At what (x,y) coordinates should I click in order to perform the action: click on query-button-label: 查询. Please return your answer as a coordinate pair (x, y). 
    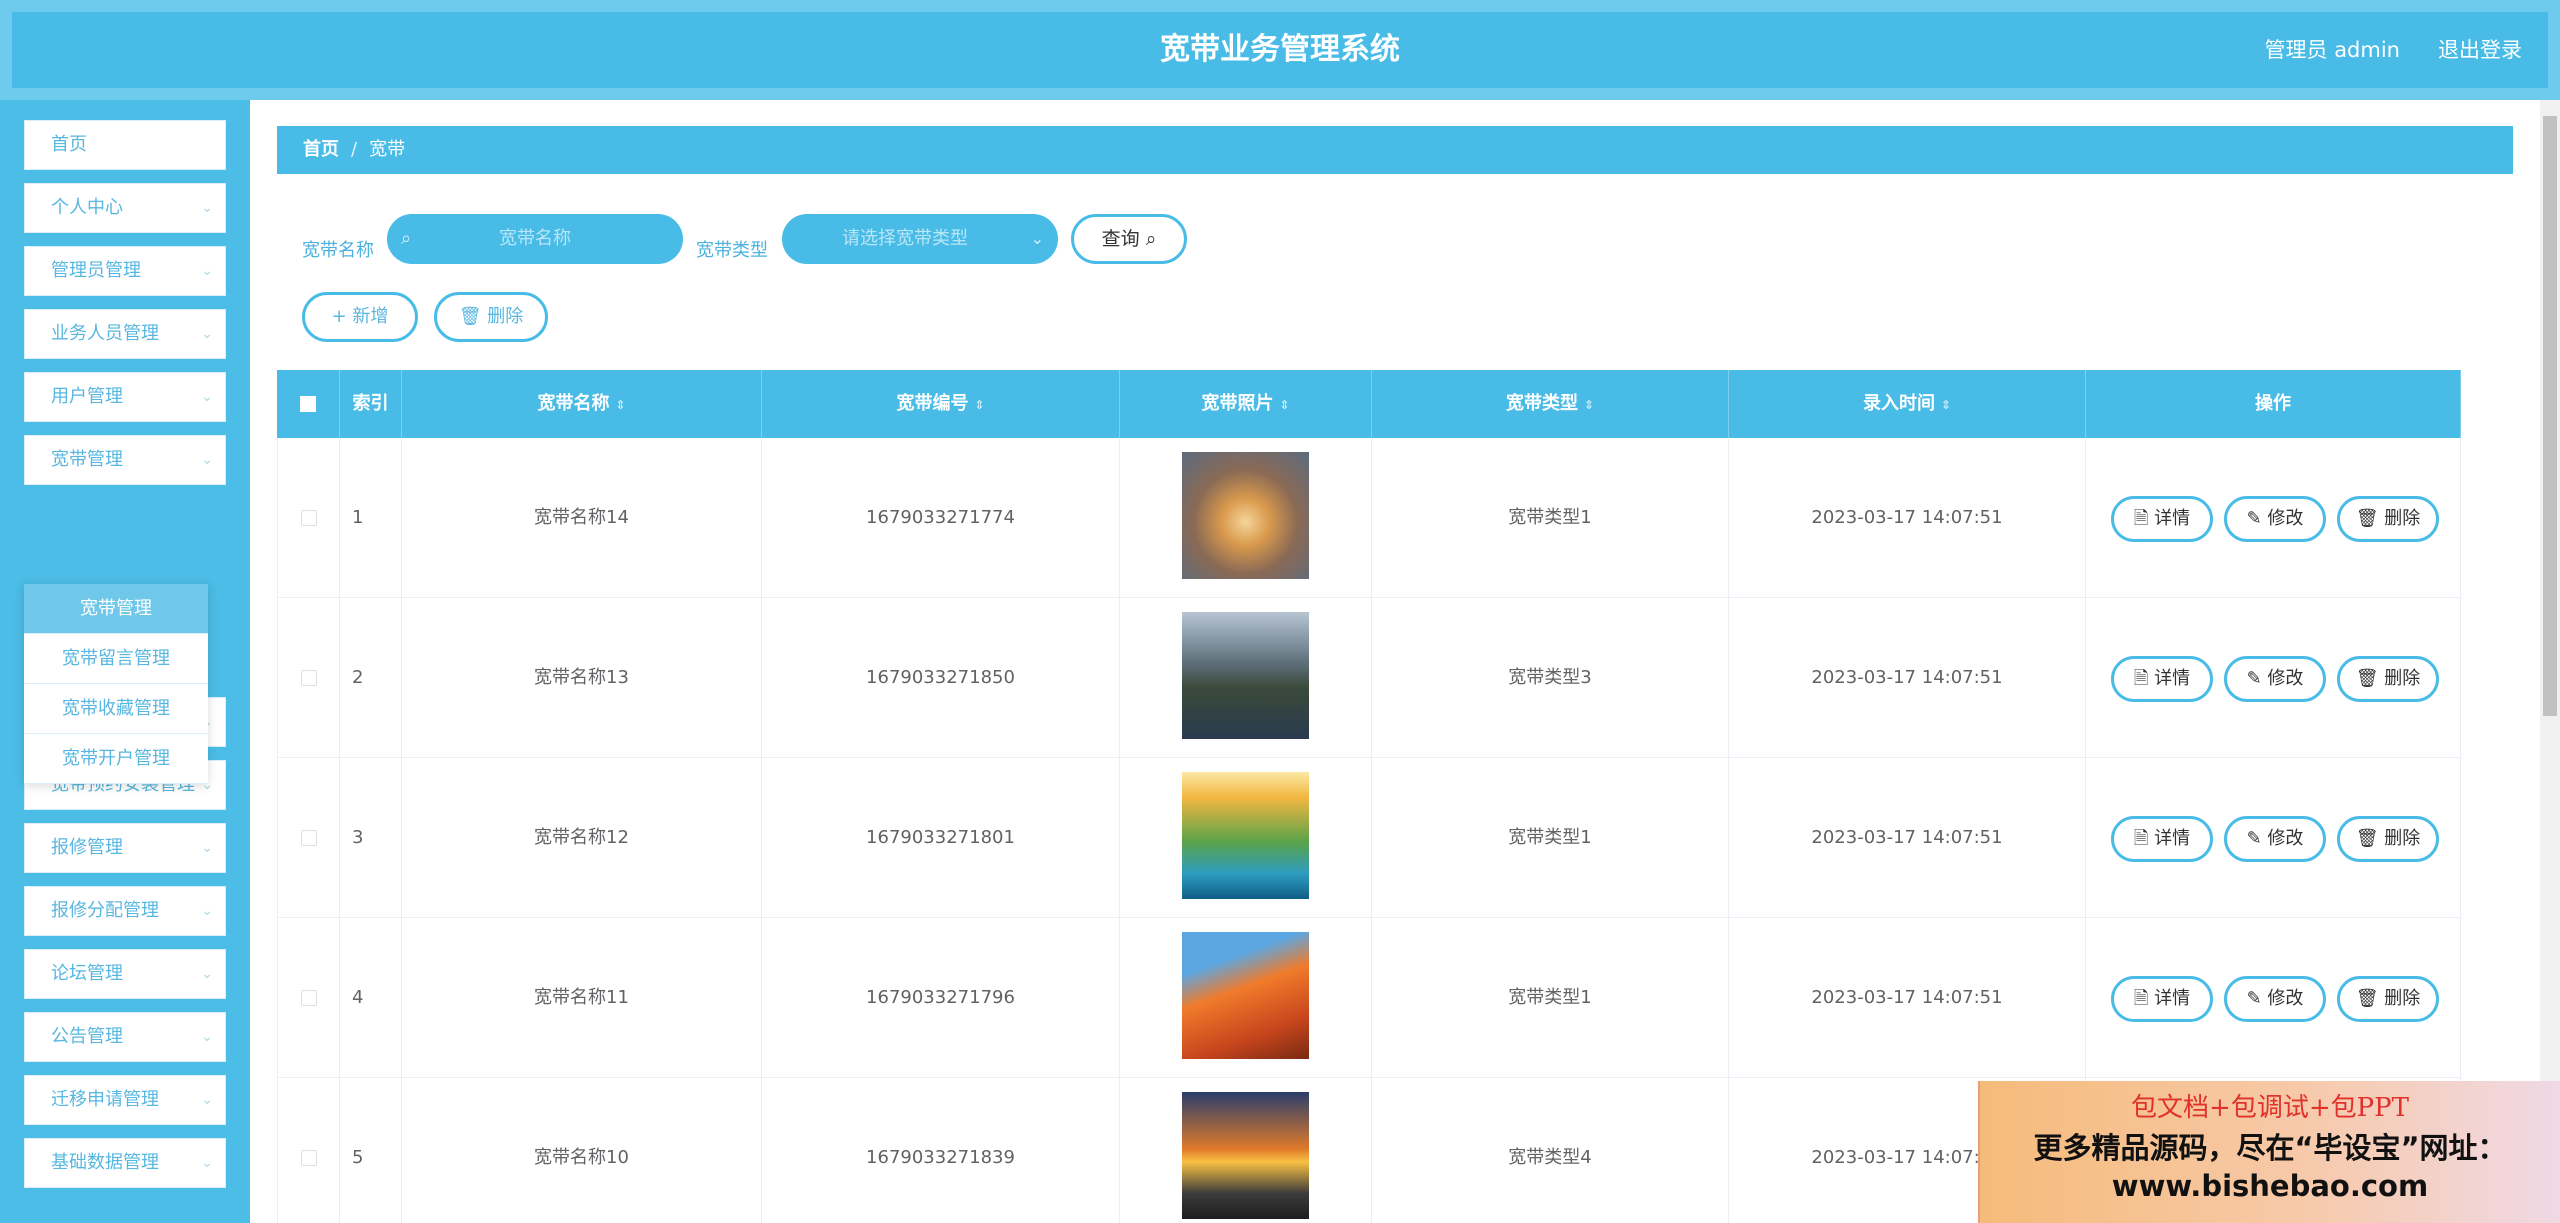
    Looking at the image, I should click on (1120, 239).